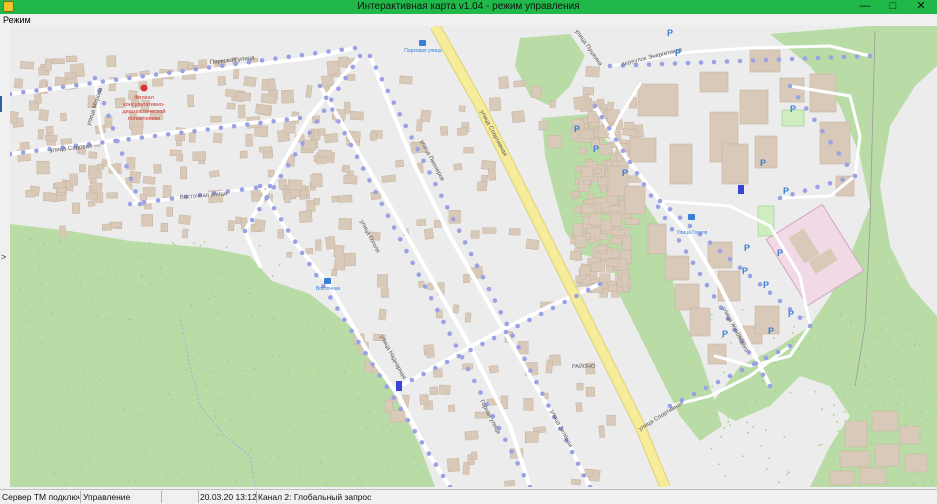  I want to click on menu-bar: Режим, so click(468, 20).